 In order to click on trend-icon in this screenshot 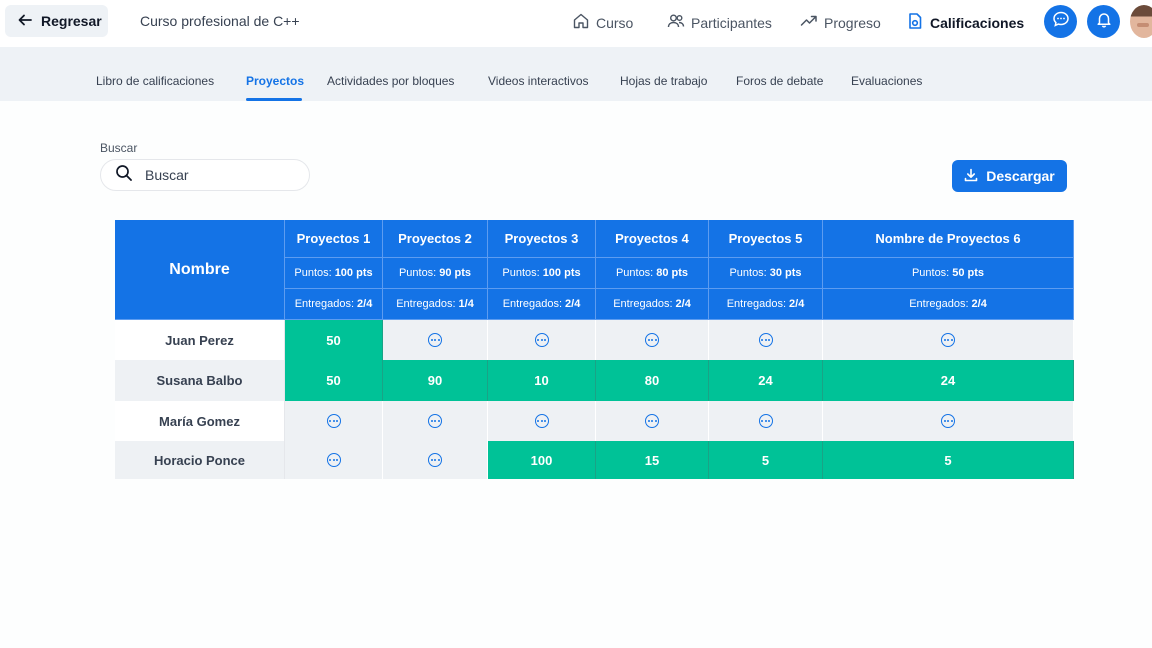, I will do `click(809, 22)`.